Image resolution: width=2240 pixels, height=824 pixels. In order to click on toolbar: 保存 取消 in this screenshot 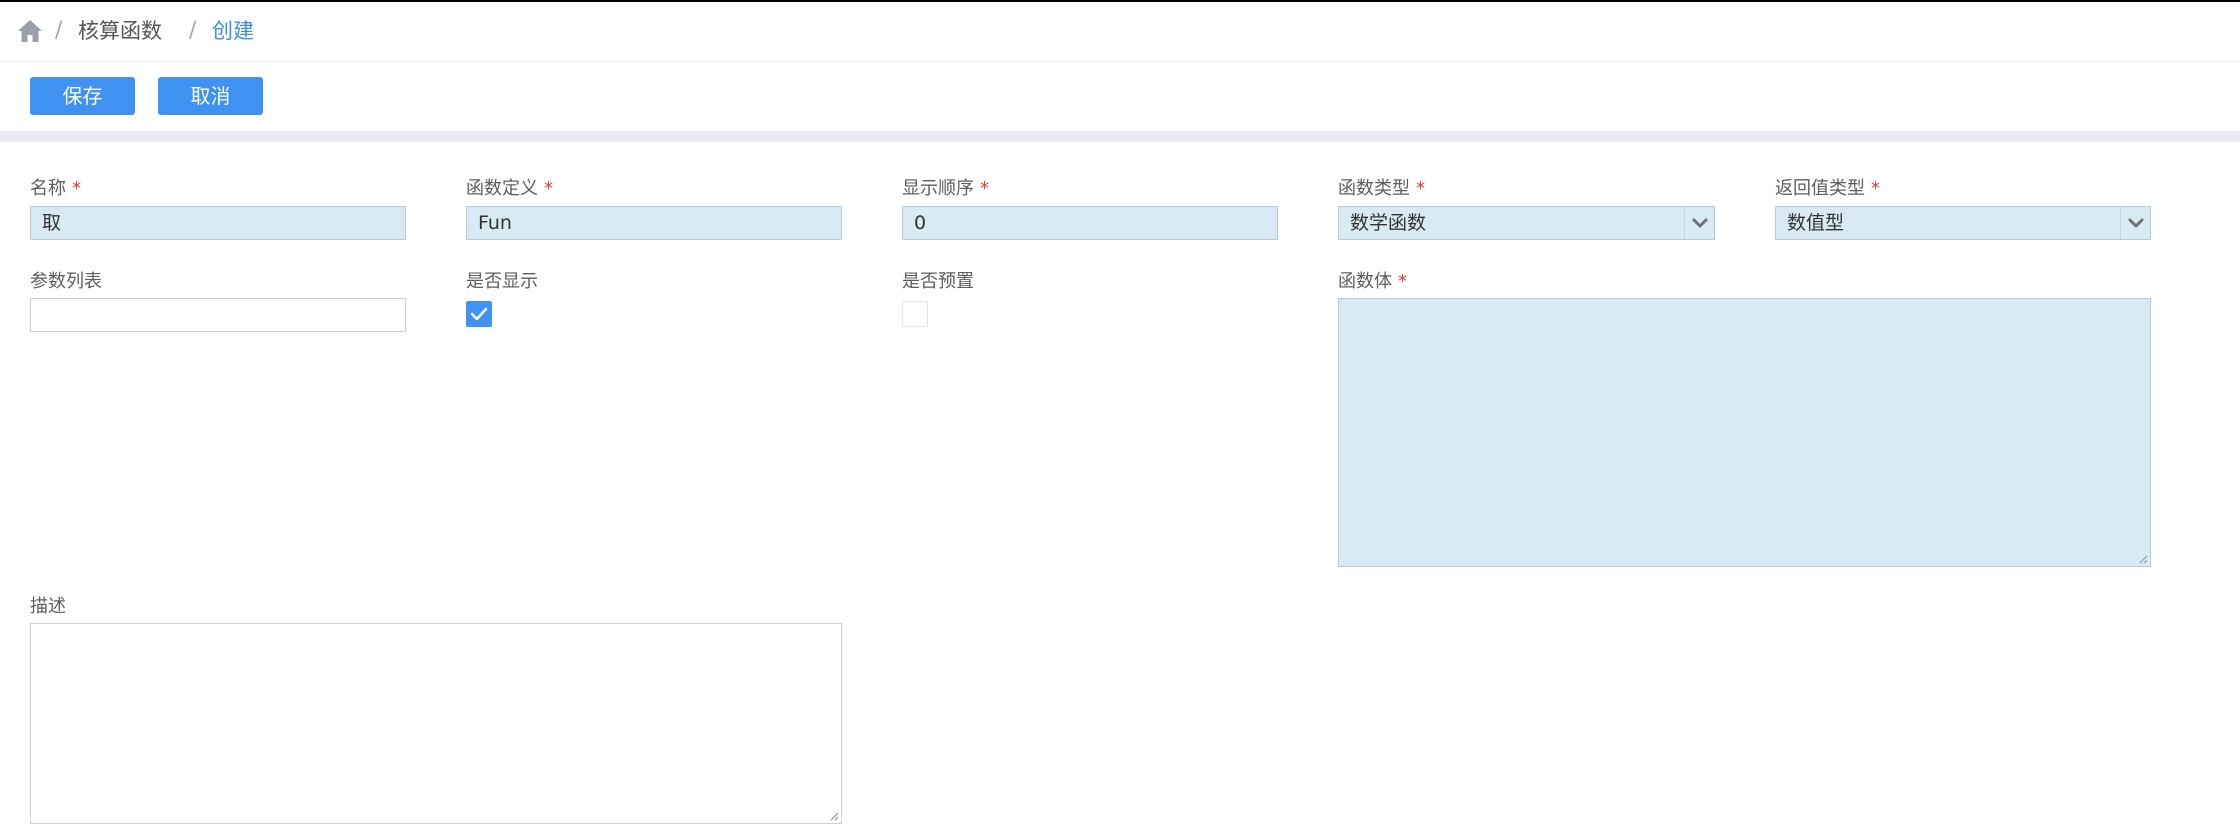, I will do `click(1120, 97)`.